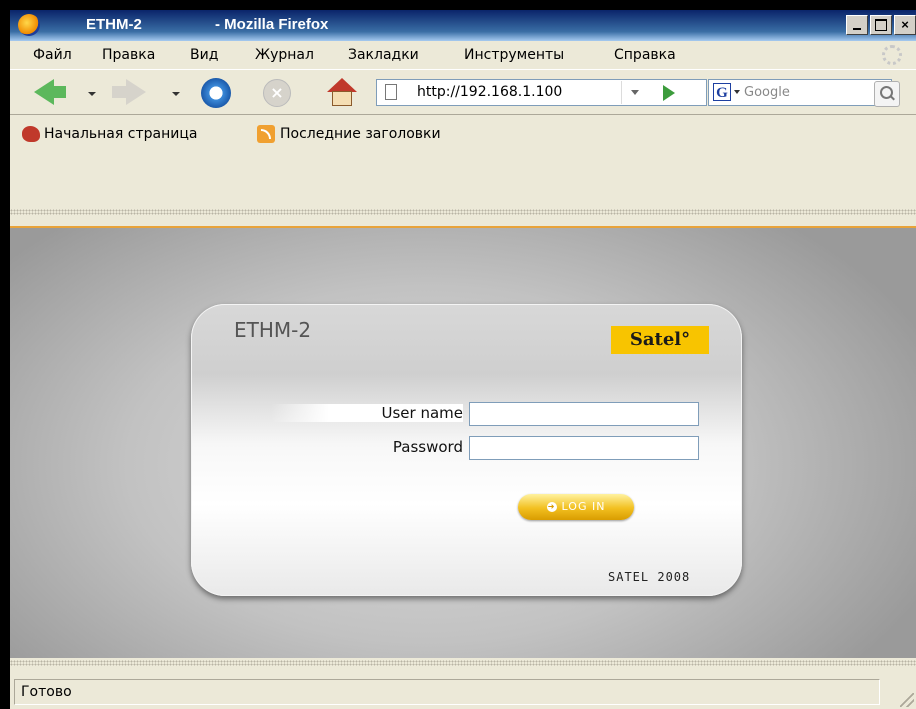 The width and height of the screenshot is (916, 709). Describe the element at coordinates (463, 212) in the screenshot. I see `toolbar-grip` at that location.